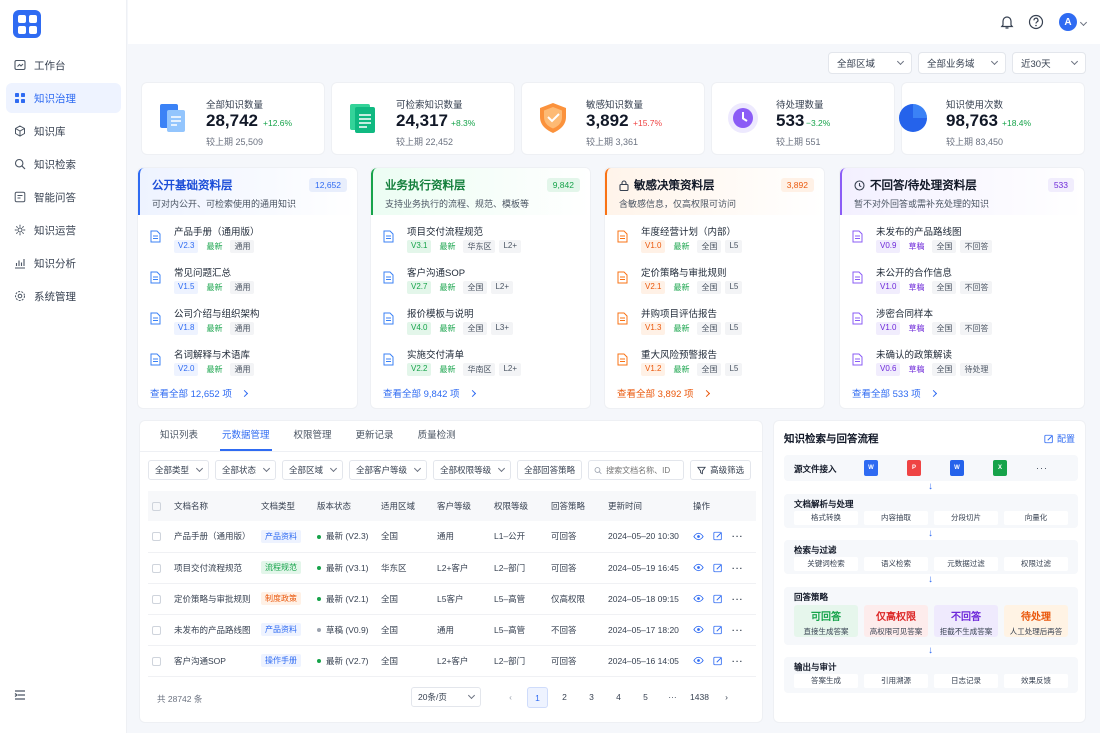 This screenshot has height=733, width=1100. What do you see at coordinates (20, 695) in the screenshot?
I see `collapse-sidebar-icon` at bounding box center [20, 695].